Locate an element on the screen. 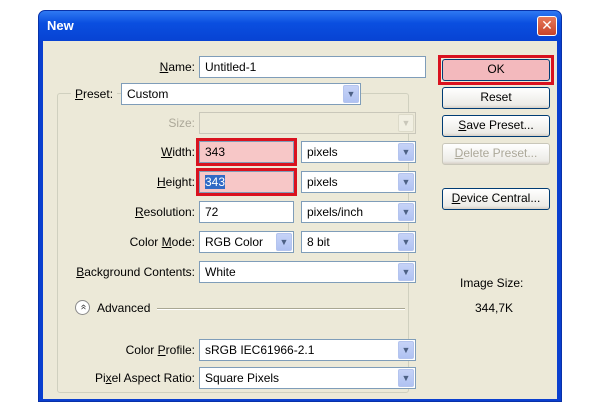  height-highlight is located at coordinates (246, 182).